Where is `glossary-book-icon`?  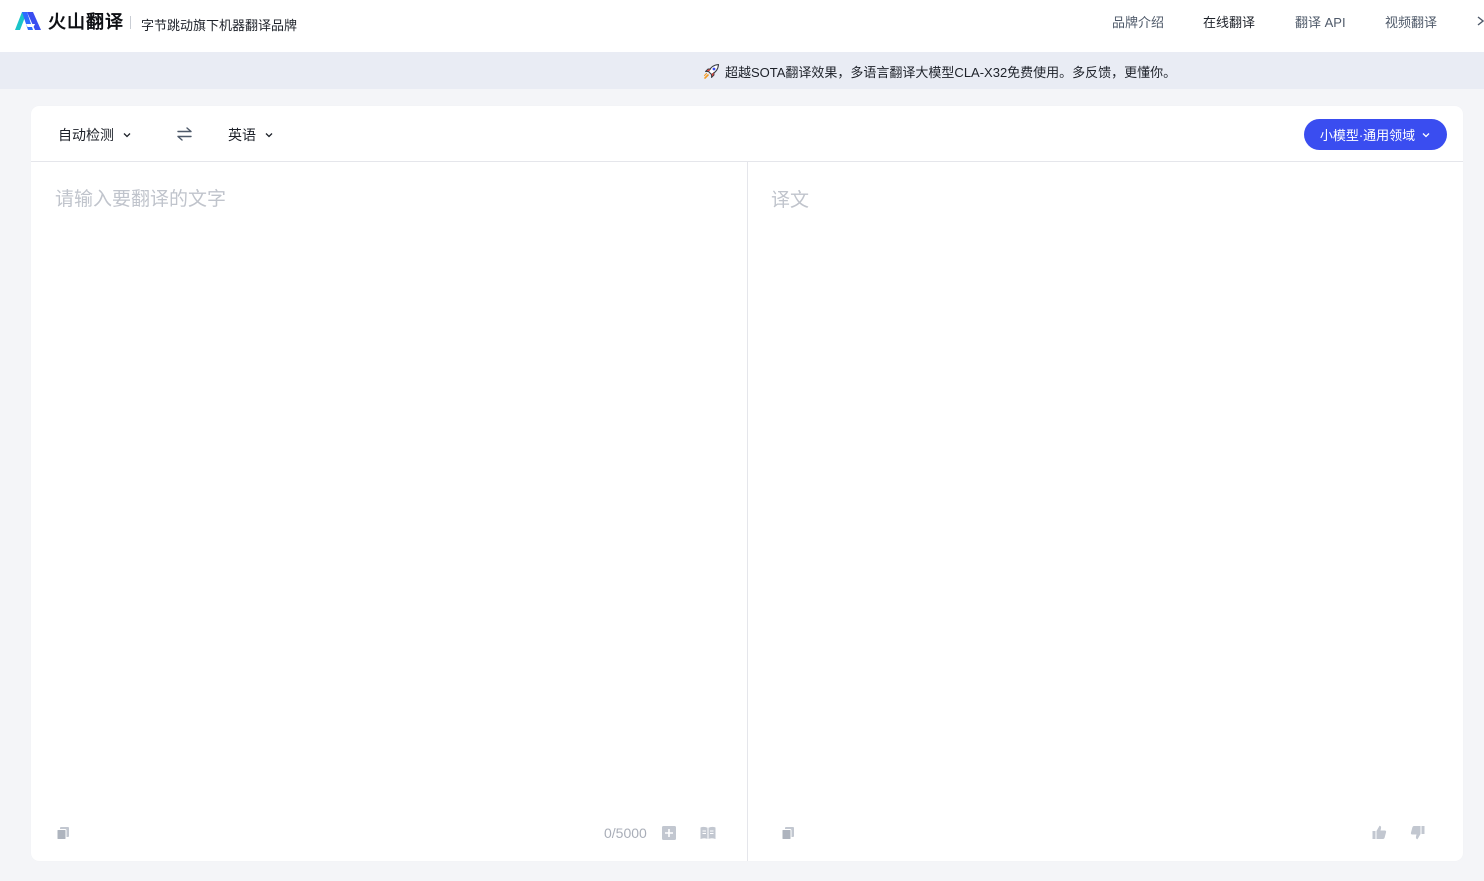 glossary-book-icon is located at coordinates (708, 833).